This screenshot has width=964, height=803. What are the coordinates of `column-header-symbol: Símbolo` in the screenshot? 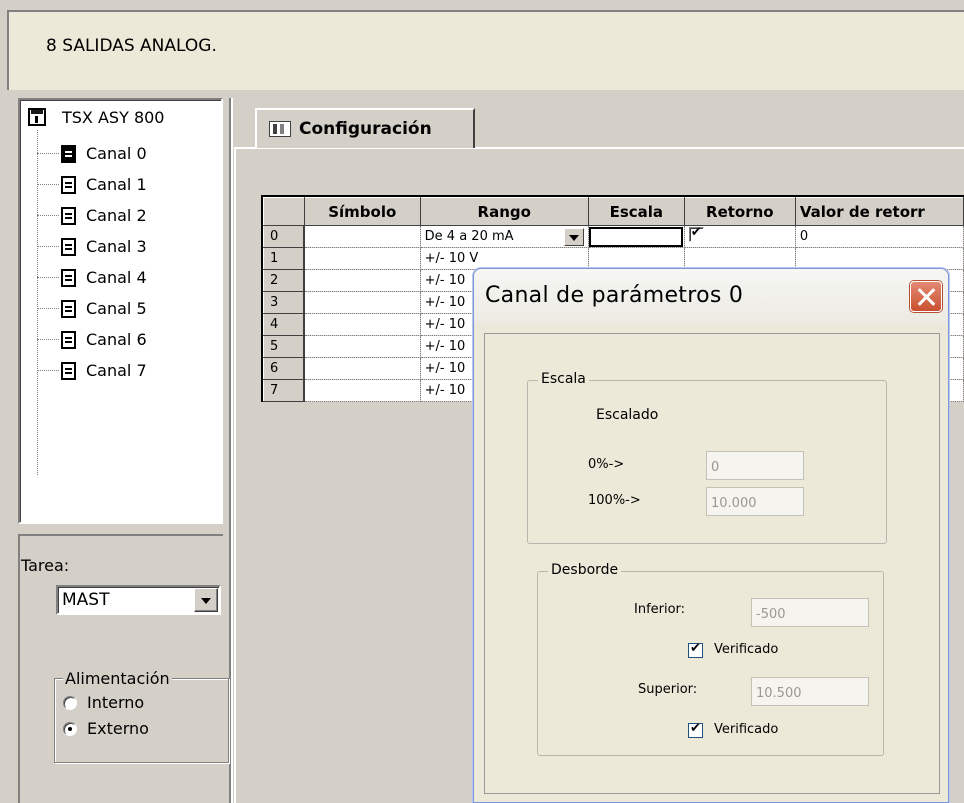 It's located at (362, 211).